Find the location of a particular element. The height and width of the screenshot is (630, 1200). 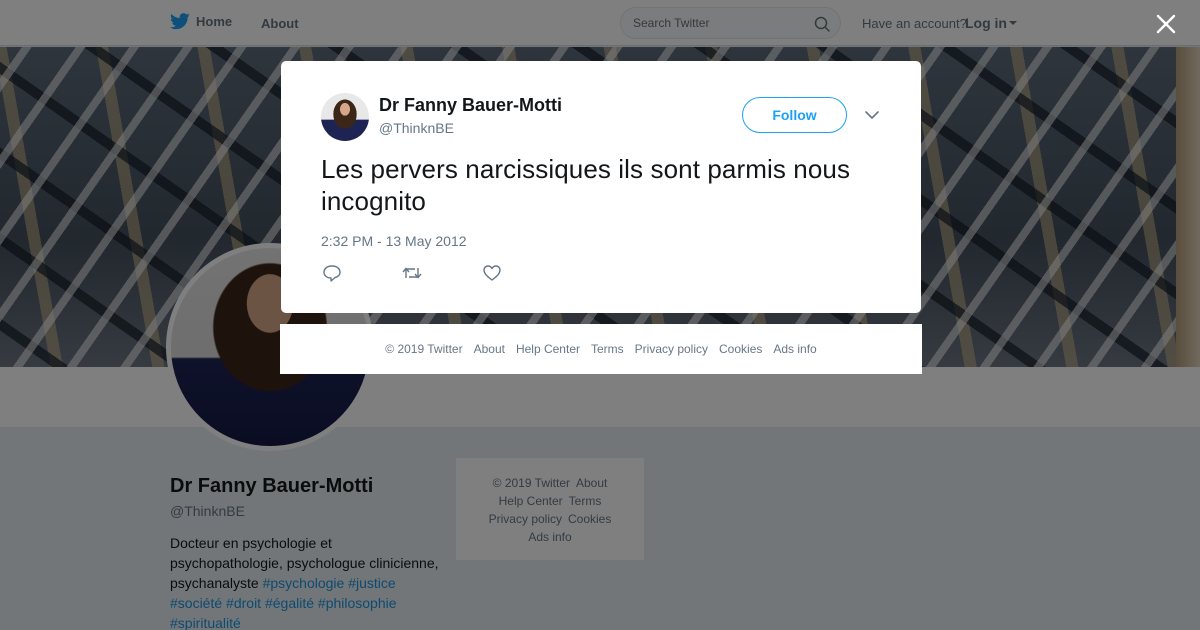

footer-link-ads-info: Ads info is located at coordinates (794, 349).